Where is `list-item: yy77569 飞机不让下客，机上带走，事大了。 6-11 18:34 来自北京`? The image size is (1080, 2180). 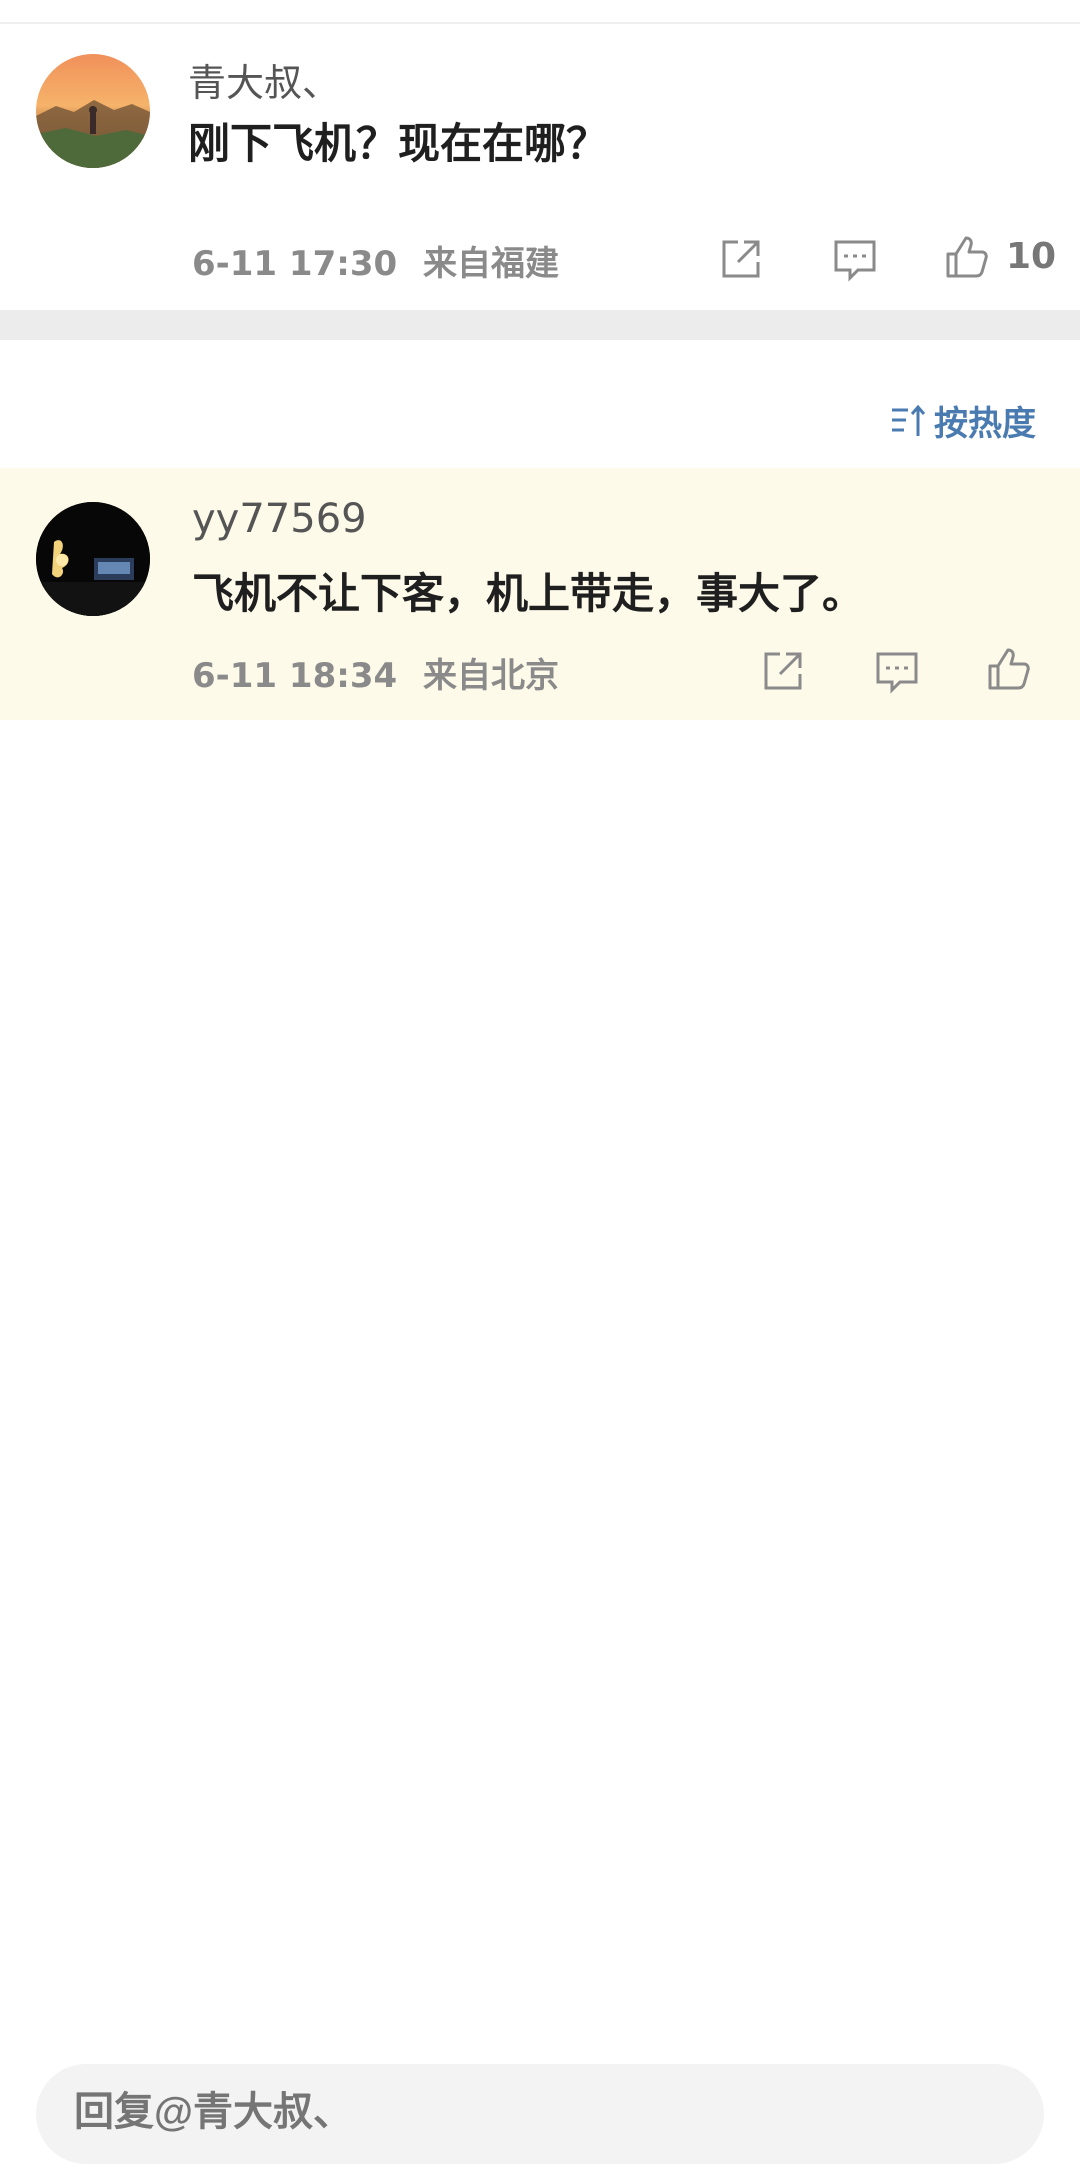
list-item: yy77569 飞机不让下客，机上带走，事大了。 6-11 18:34 来自北京 is located at coordinates (540, 594).